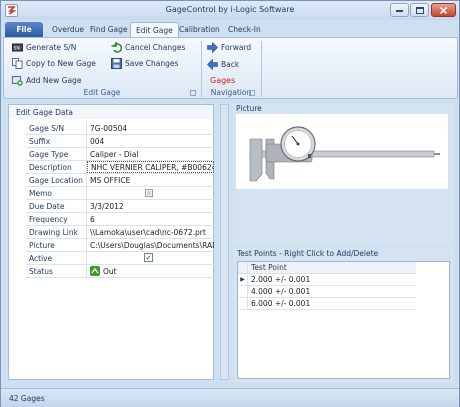 The image size is (460, 407). I want to click on edit-gage-group-launcher, so click(193, 93).